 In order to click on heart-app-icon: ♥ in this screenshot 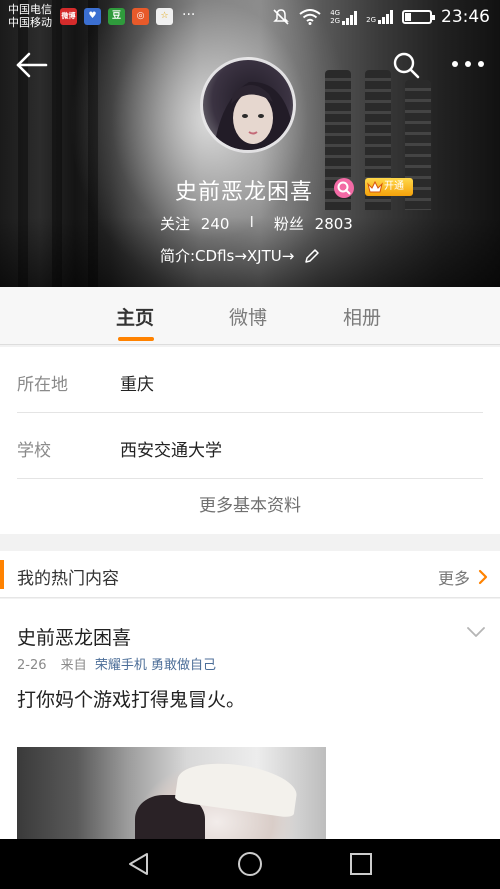, I will do `click(92, 16)`.